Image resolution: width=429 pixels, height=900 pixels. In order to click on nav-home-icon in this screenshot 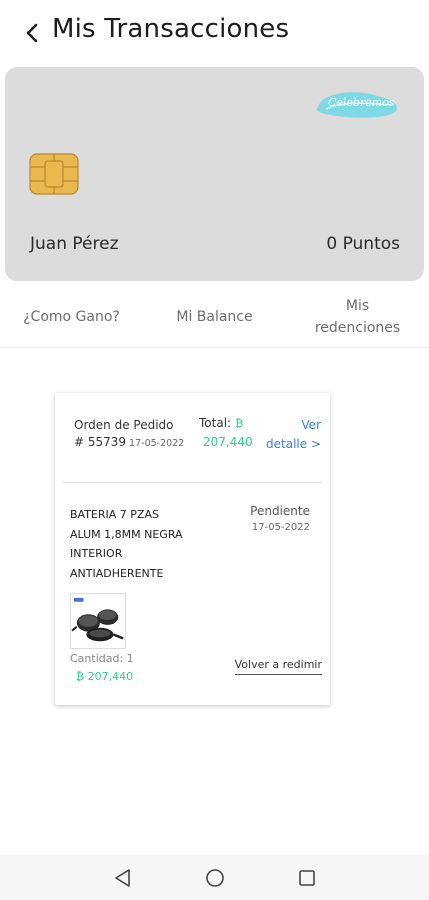, I will do `click(215, 878)`.